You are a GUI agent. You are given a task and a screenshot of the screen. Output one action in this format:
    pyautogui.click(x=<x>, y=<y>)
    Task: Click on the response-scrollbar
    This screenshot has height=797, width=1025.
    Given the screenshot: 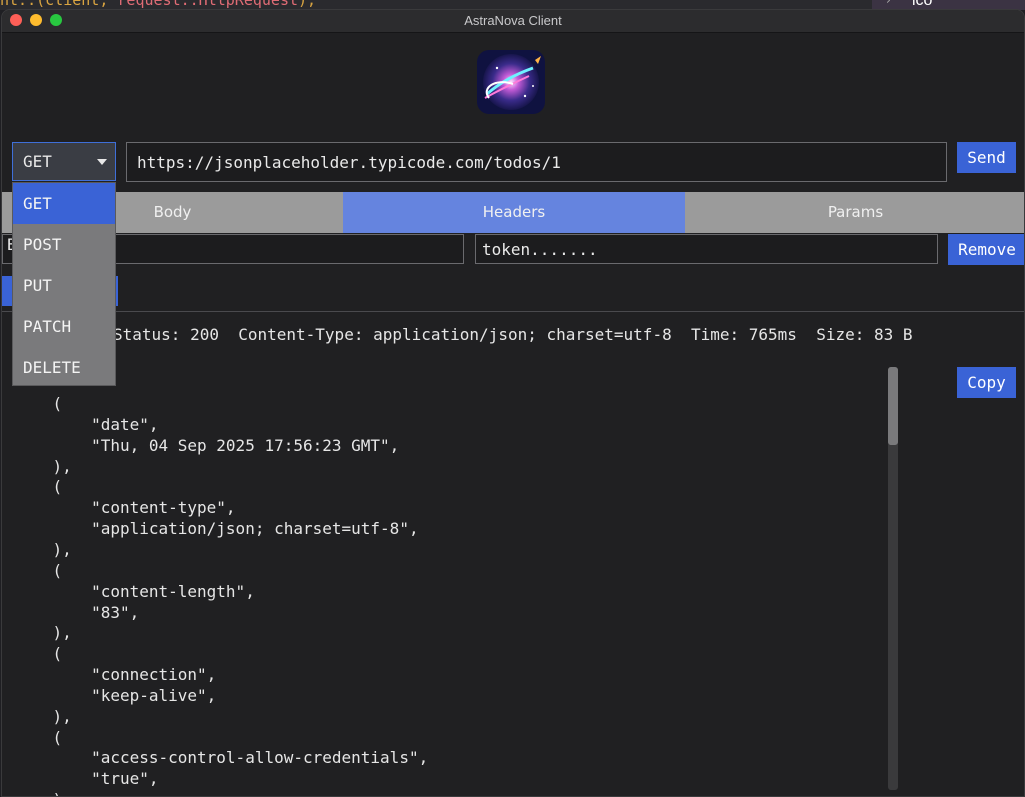 What is the action you would take?
    pyautogui.click(x=893, y=578)
    